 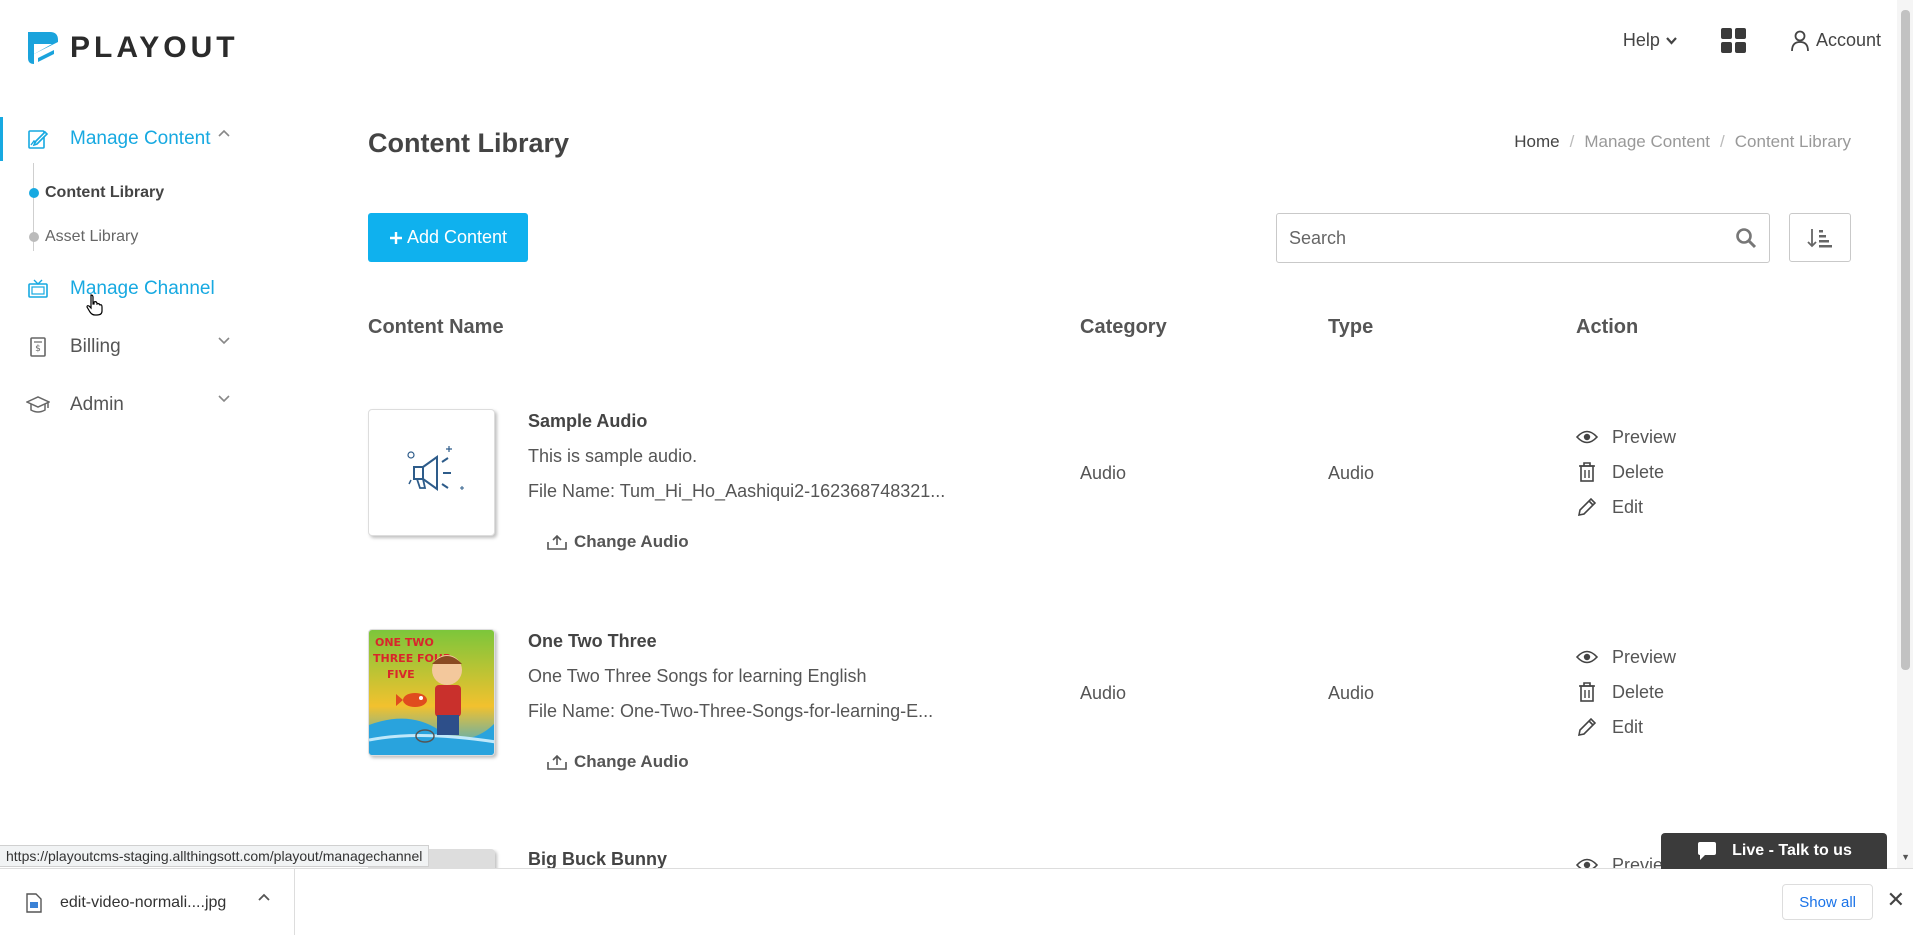 I want to click on plus-icon, so click(x=395, y=237).